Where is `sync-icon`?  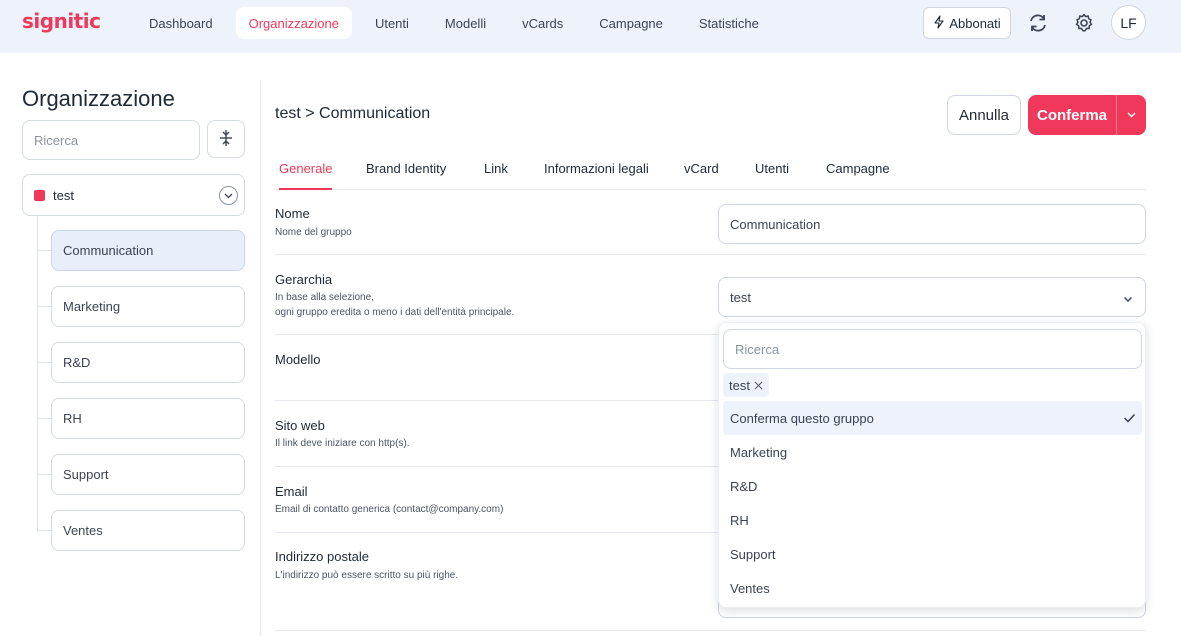 sync-icon is located at coordinates (1038, 23).